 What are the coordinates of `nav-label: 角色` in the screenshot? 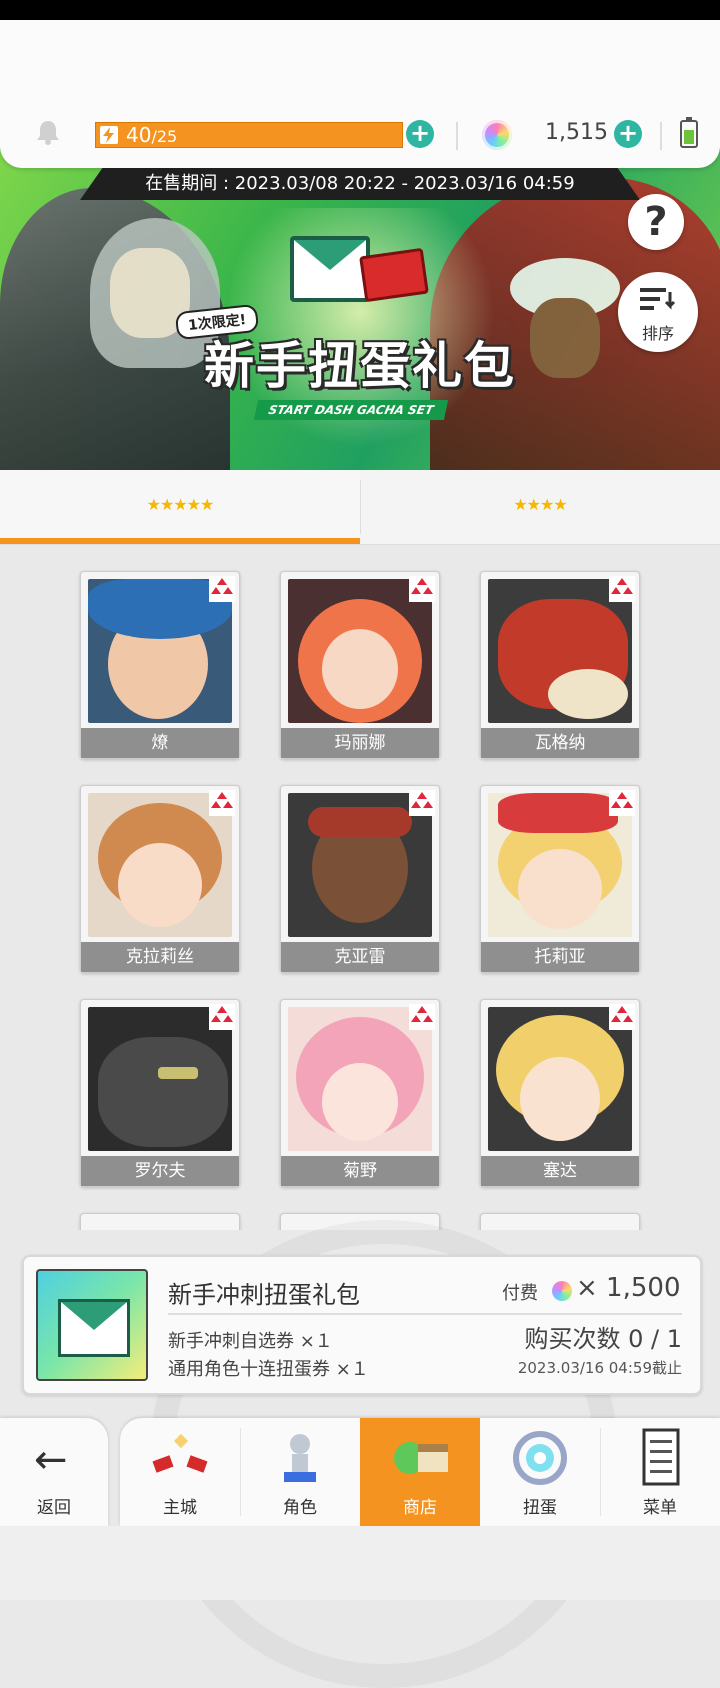 It's located at (300, 1508).